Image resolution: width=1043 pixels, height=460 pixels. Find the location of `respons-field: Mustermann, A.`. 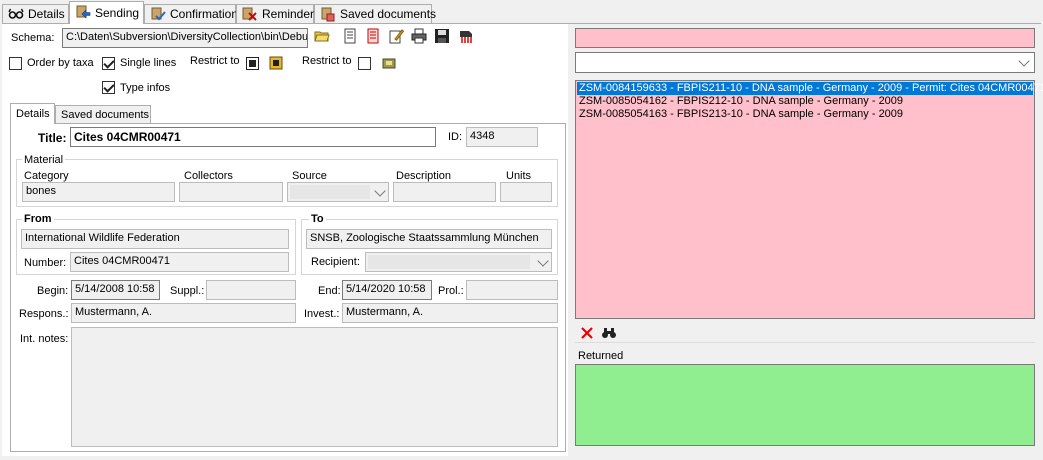

respons-field: Mustermann, A. is located at coordinates (183, 313).